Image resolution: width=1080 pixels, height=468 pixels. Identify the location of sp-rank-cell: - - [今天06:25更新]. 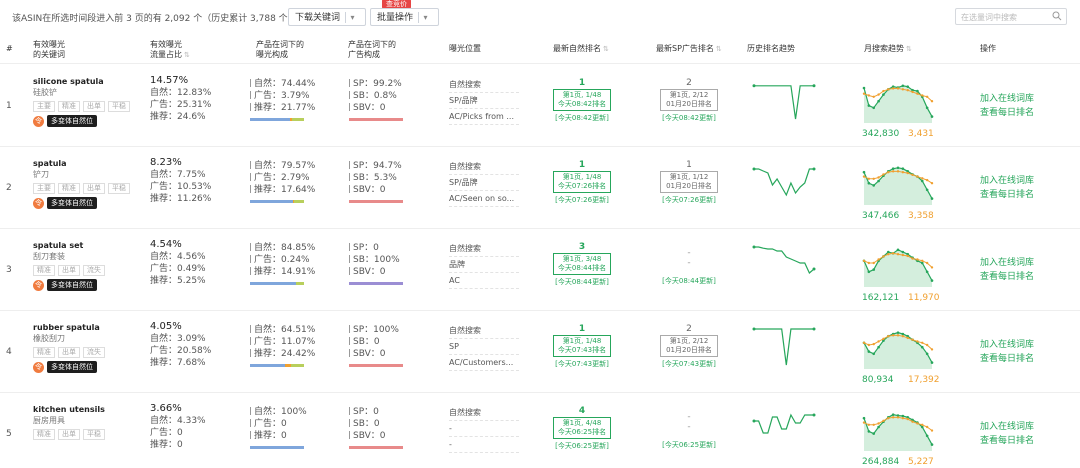
(689, 430).